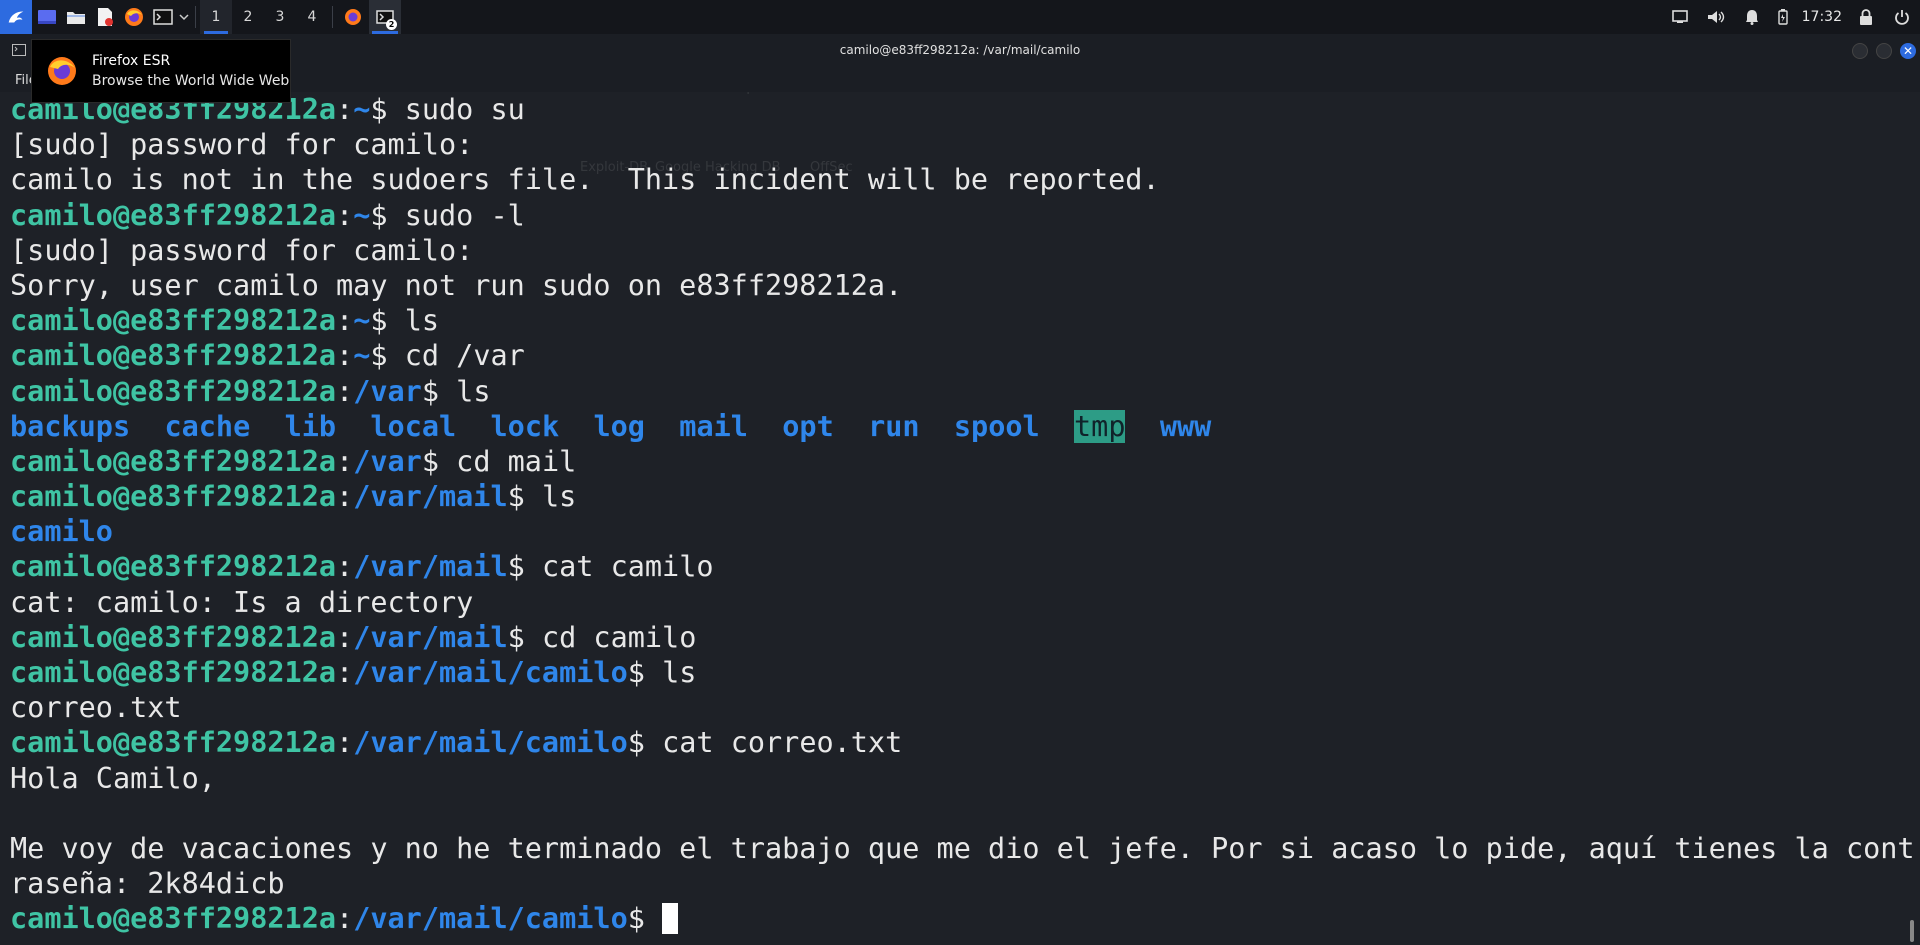 The height and width of the screenshot is (945, 1920). I want to click on workspace-label: 1, so click(216, 17).